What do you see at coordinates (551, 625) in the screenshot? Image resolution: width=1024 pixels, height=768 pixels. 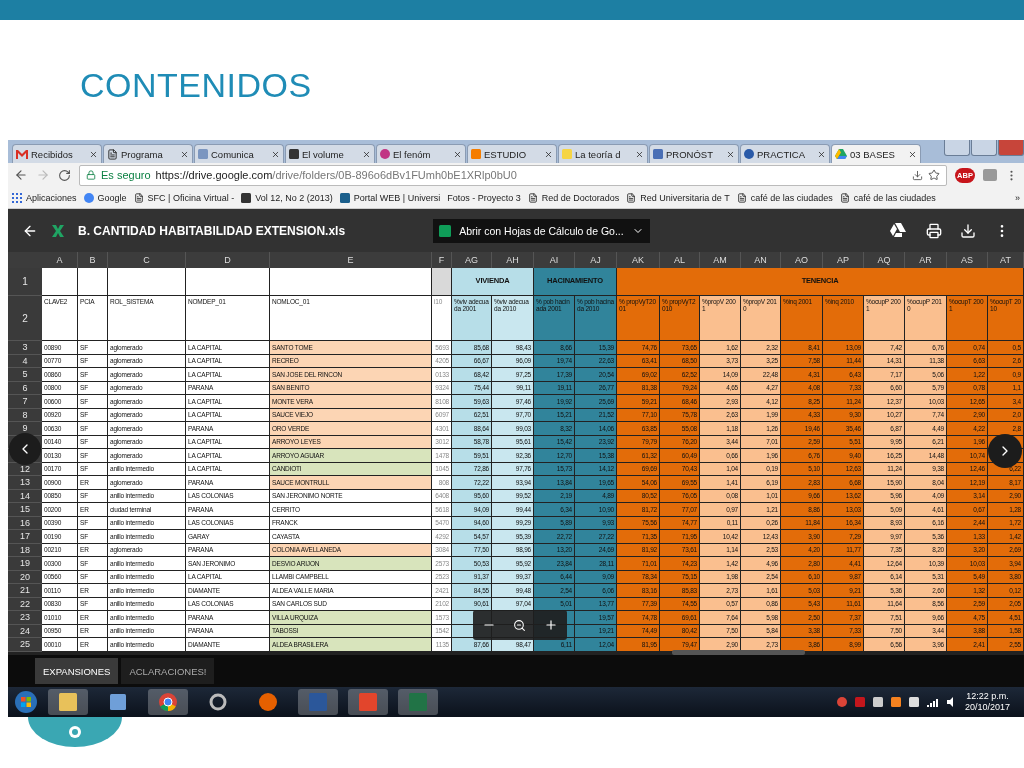 I see `zoom-in-button` at bounding box center [551, 625].